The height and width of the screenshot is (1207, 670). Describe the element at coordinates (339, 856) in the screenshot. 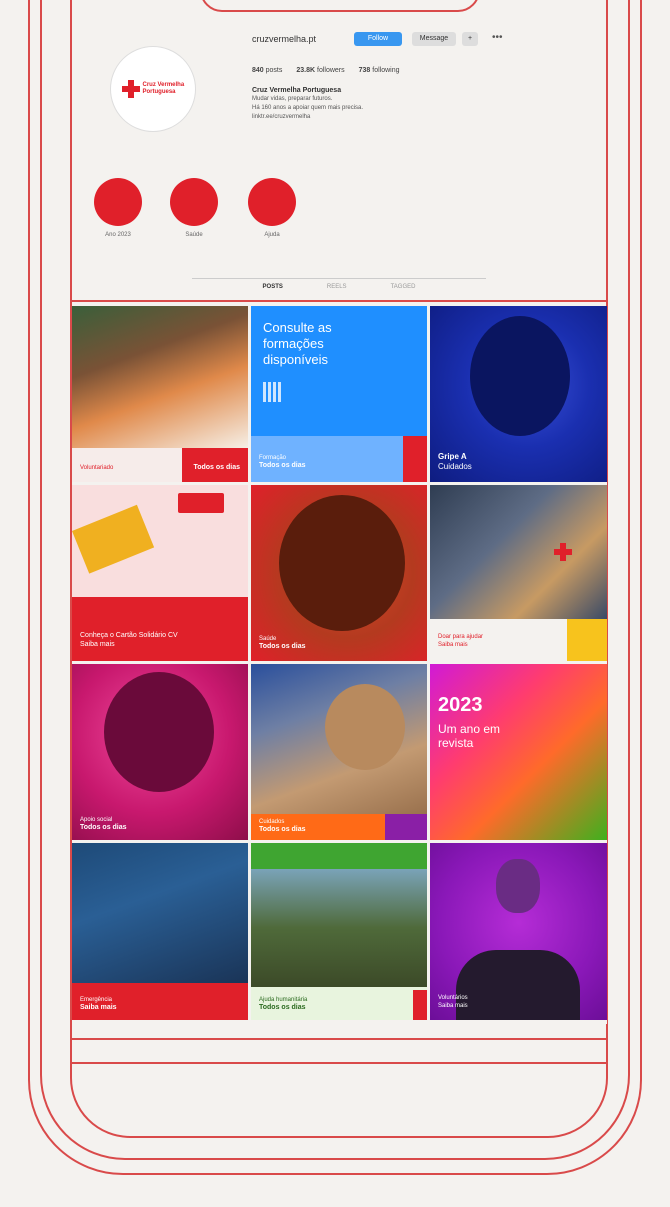

I see `green-accent-bar` at that location.